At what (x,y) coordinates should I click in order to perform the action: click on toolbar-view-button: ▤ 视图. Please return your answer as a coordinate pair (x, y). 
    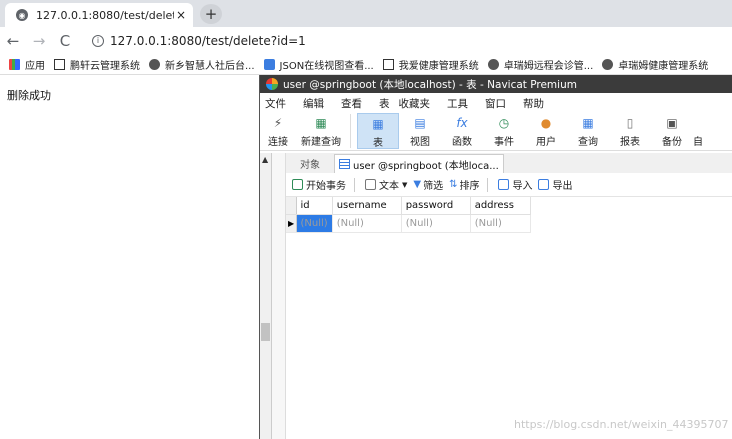
    Looking at the image, I should click on (420, 131).